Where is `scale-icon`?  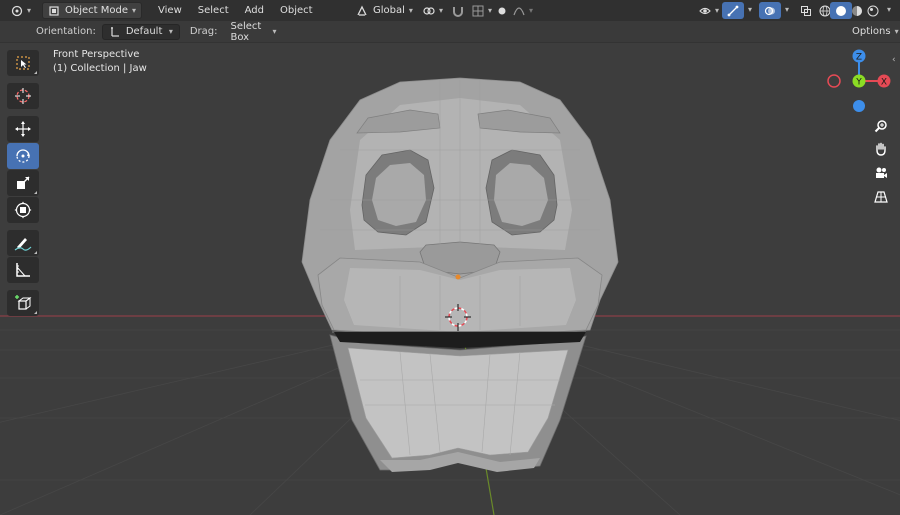
scale-icon is located at coordinates (23, 182).